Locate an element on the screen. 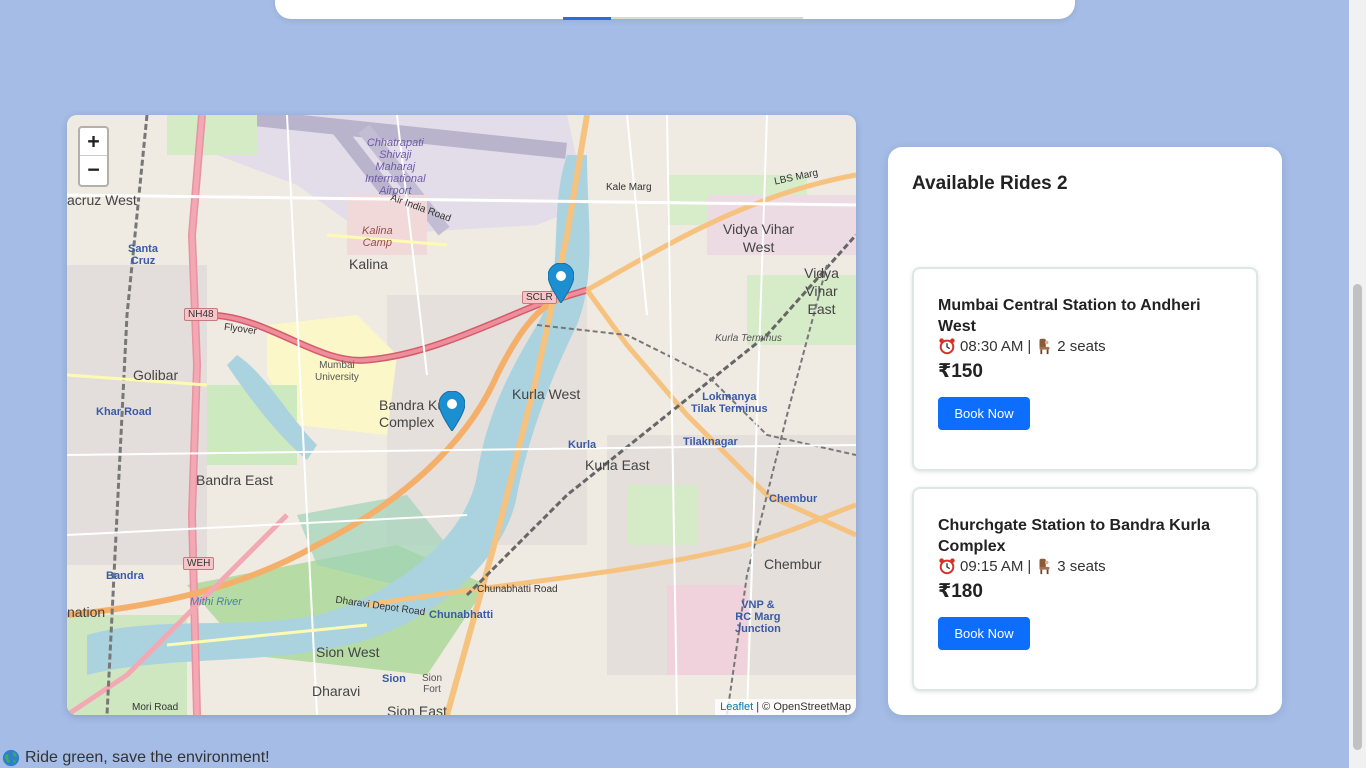 This screenshot has width=1366, height=768. ride-price: ₹180 is located at coordinates (960, 591).